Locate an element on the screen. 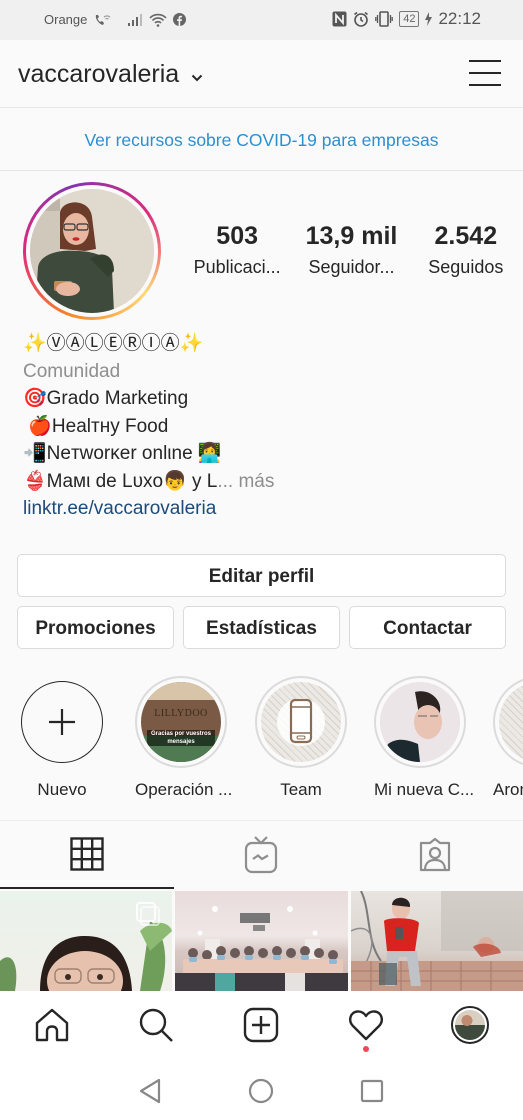  highlight-new: Nuevo is located at coordinates (62, 738).